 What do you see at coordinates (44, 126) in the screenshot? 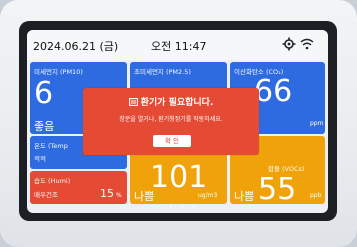
I see `pm10-status: 좋음` at bounding box center [44, 126].